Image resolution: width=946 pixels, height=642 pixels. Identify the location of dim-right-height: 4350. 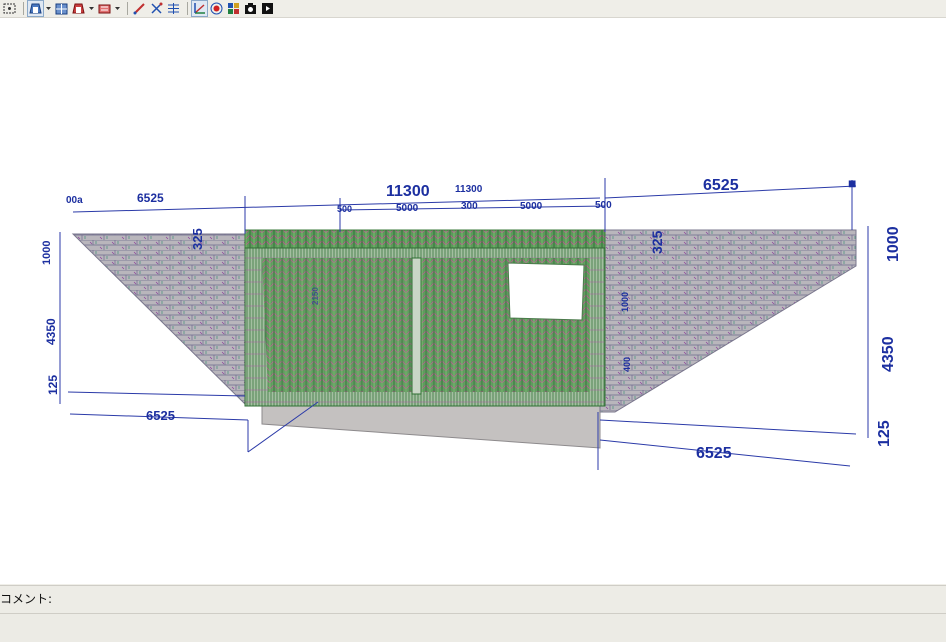
(888, 354).